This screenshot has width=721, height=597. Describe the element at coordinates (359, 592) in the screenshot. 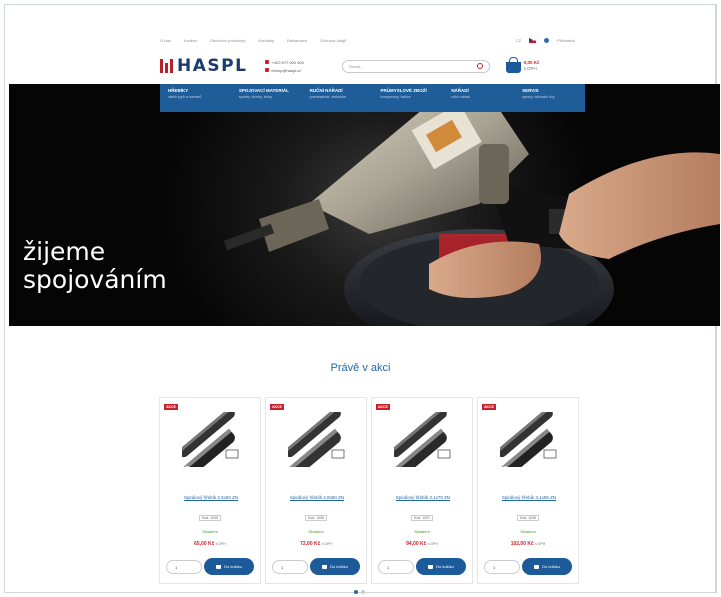

I see `carousel-dots` at that location.